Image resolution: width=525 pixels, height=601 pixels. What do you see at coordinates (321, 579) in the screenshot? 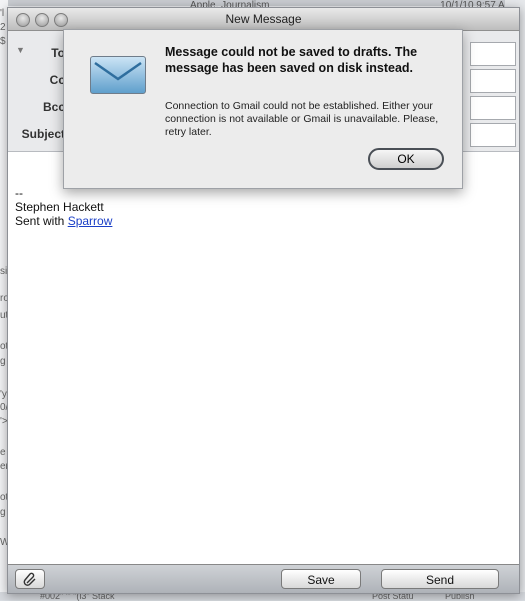
I see `save-button: Save` at bounding box center [321, 579].